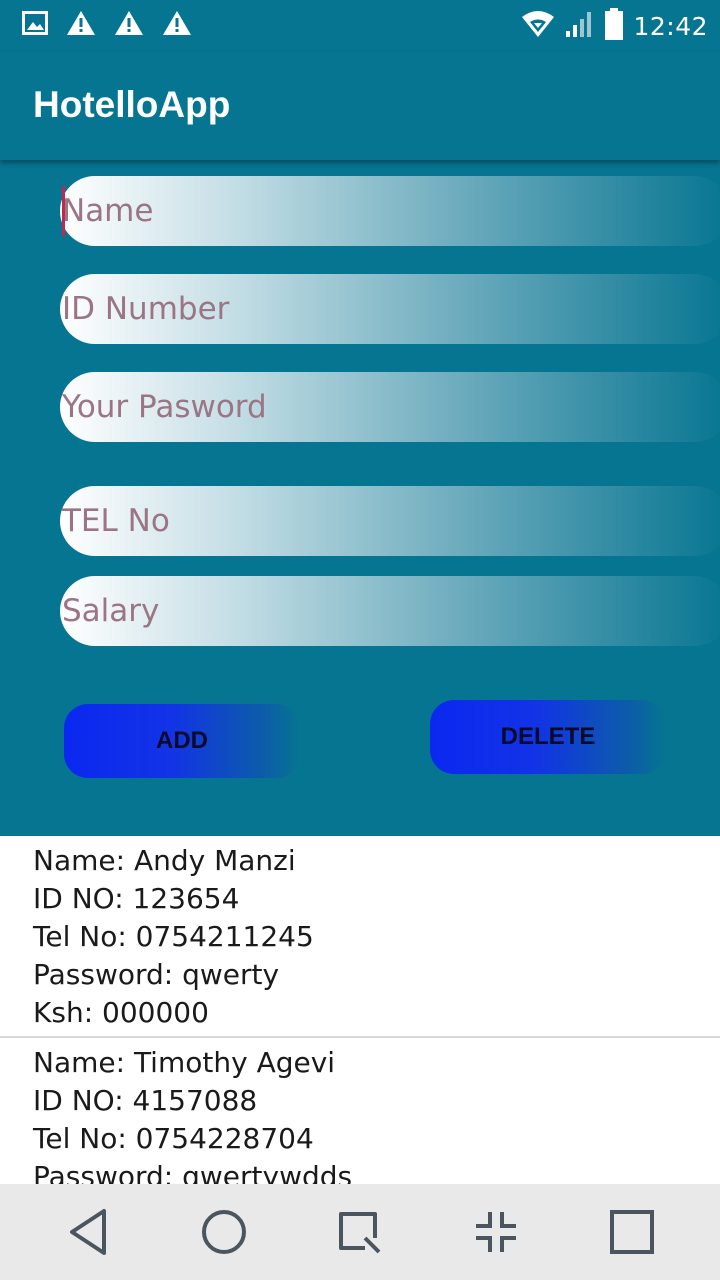 The image size is (720, 1280). I want to click on back-icon, so click(88, 1232).